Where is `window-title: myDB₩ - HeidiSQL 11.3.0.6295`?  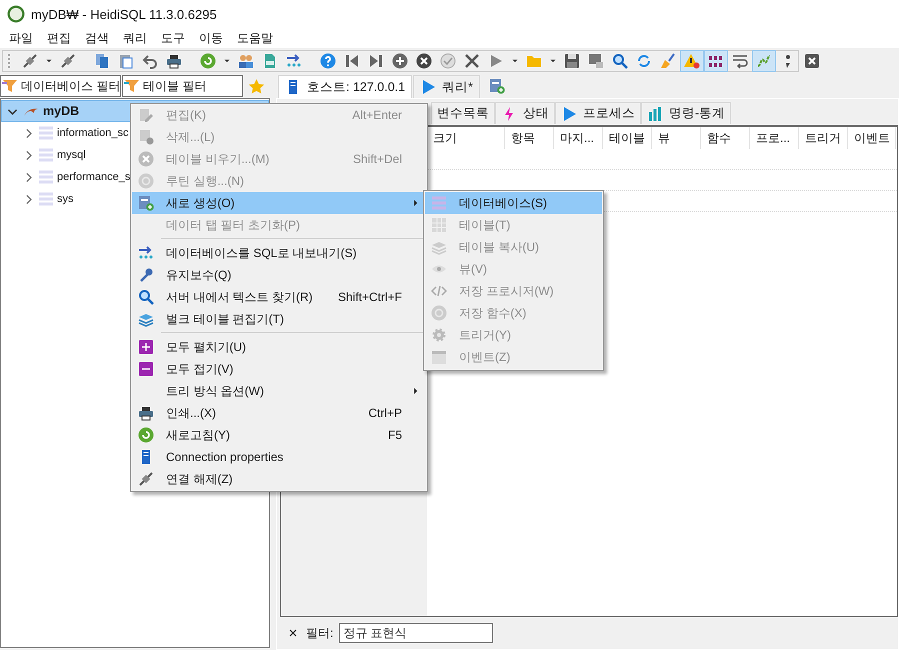
window-title: myDB₩ - HeidiSQL 11.3.0.6295 is located at coordinates (124, 14).